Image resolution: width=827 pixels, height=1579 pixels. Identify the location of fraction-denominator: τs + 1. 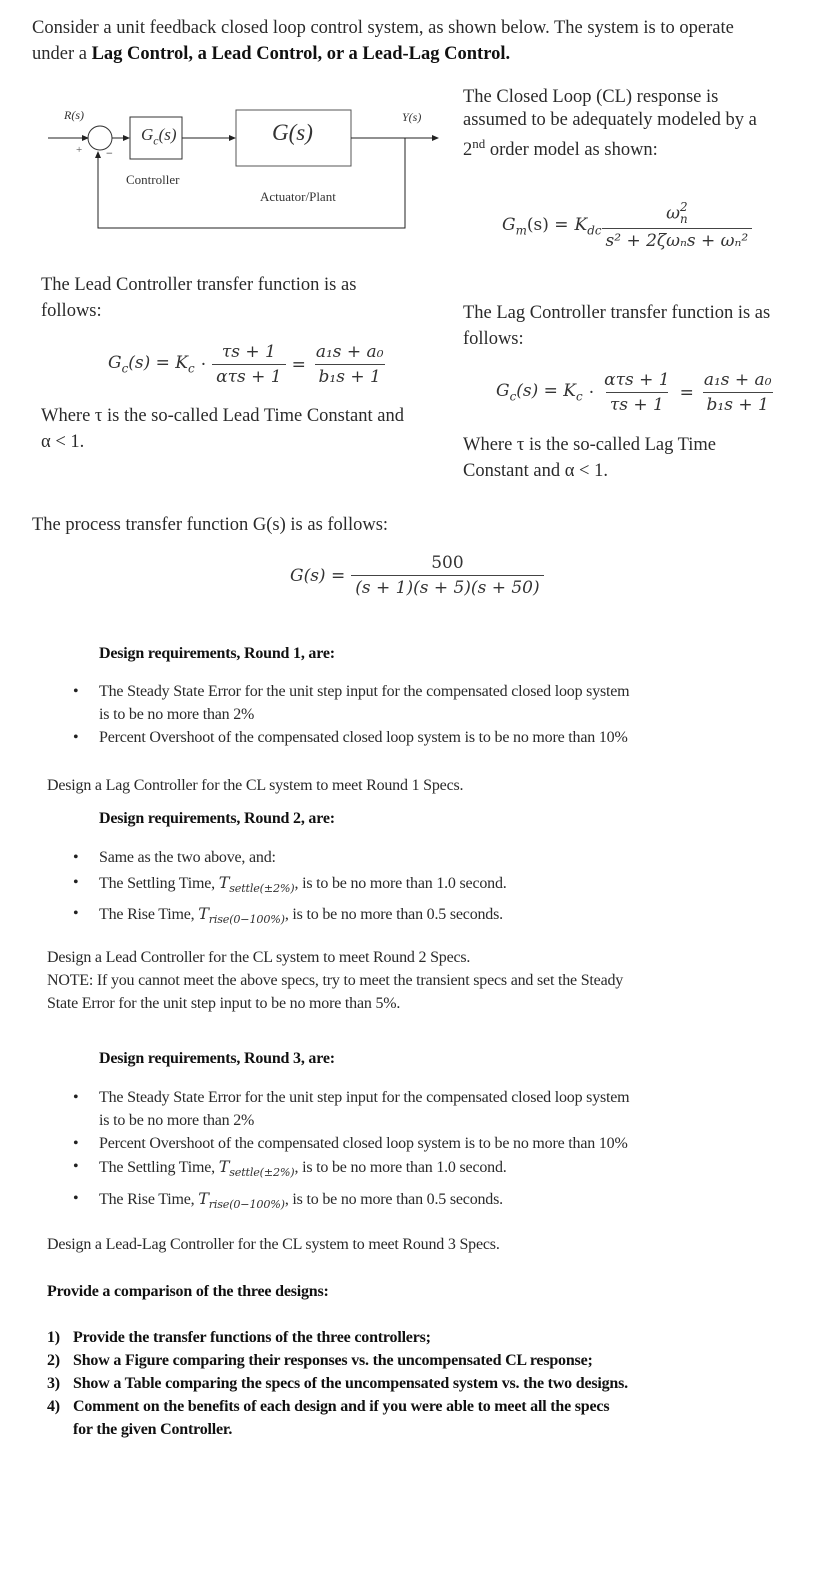
(636, 403).